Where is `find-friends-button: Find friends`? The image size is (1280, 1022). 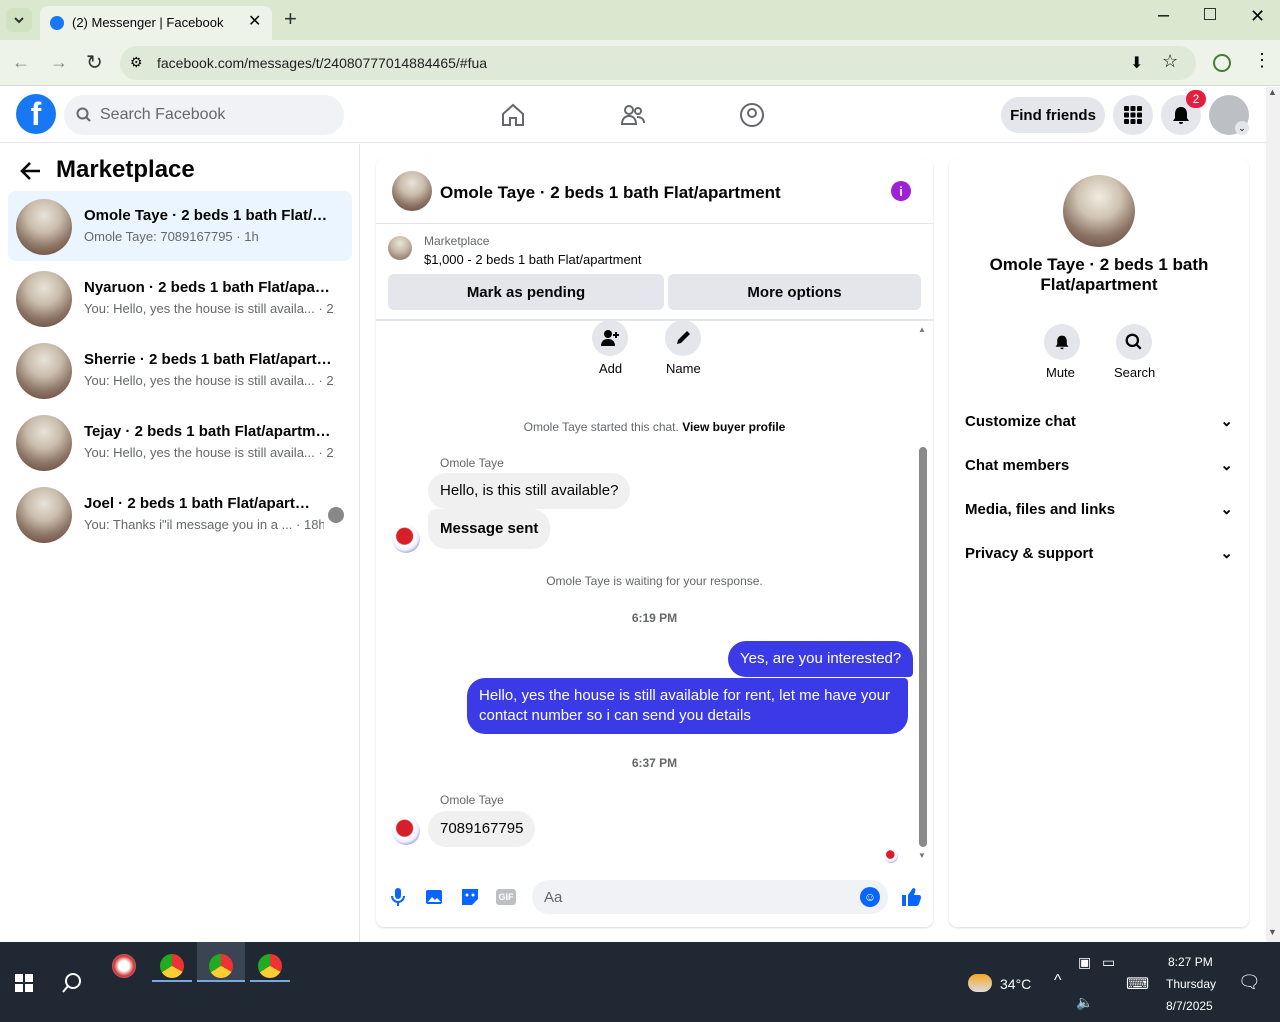 find-friends-button: Find friends is located at coordinates (1053, 115).